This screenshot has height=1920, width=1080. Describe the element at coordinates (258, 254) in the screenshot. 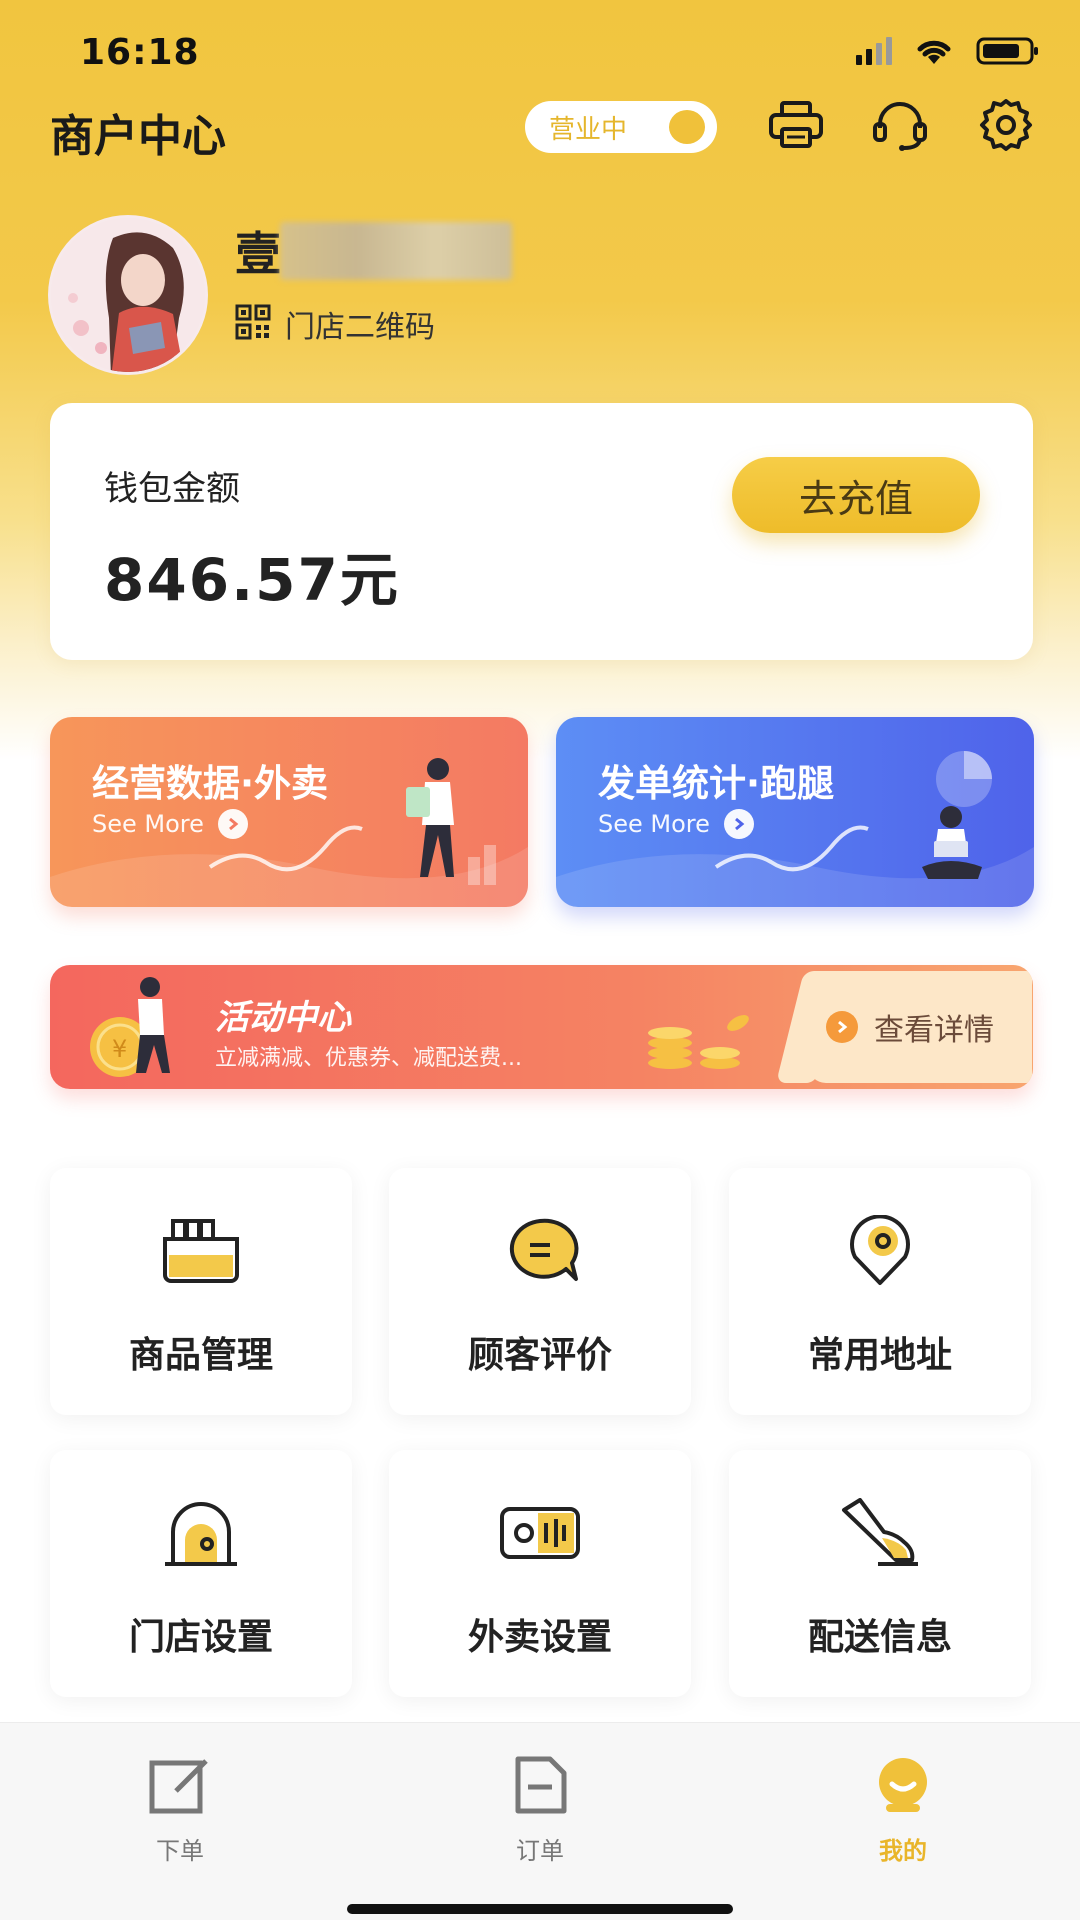

I see `store-name: 壹` at that location.